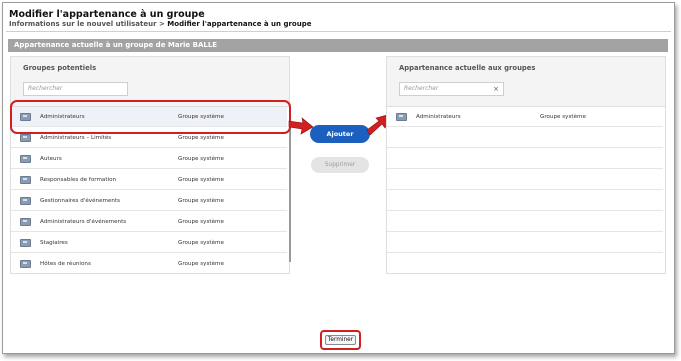 The image size is (681, 361). What do you see at coordinates (83, 24) in the screenshot?
I see `breadcrumb-parent-link: Informations sur le nouvel utilisateur` at bounding box center [83, 24].